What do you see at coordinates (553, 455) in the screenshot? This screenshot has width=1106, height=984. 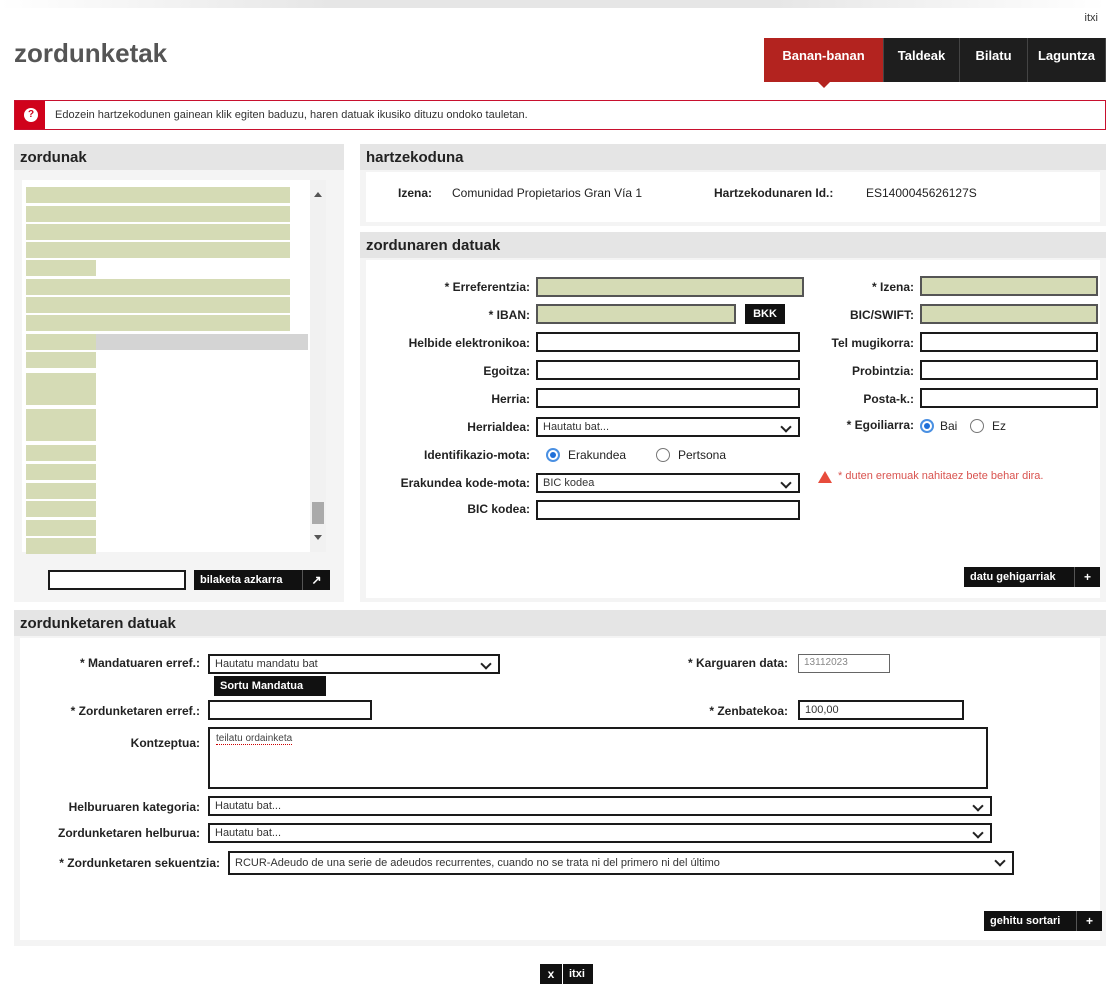 I see `erakundea-radio` at bounding box center [553, 455].